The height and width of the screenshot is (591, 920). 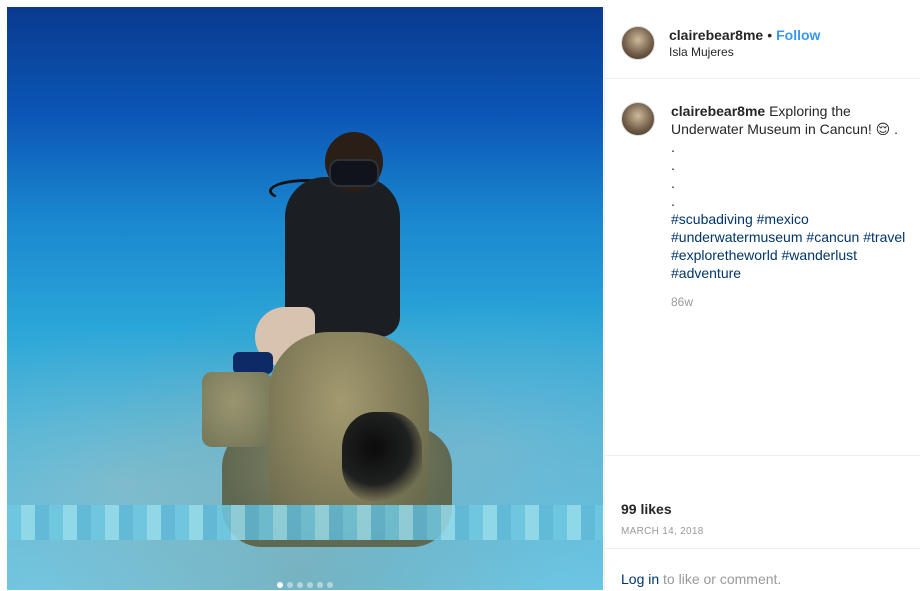 I want to click on post-header: clairebear8me • Follow Isla Mujeres, so click(x=762, y=43).